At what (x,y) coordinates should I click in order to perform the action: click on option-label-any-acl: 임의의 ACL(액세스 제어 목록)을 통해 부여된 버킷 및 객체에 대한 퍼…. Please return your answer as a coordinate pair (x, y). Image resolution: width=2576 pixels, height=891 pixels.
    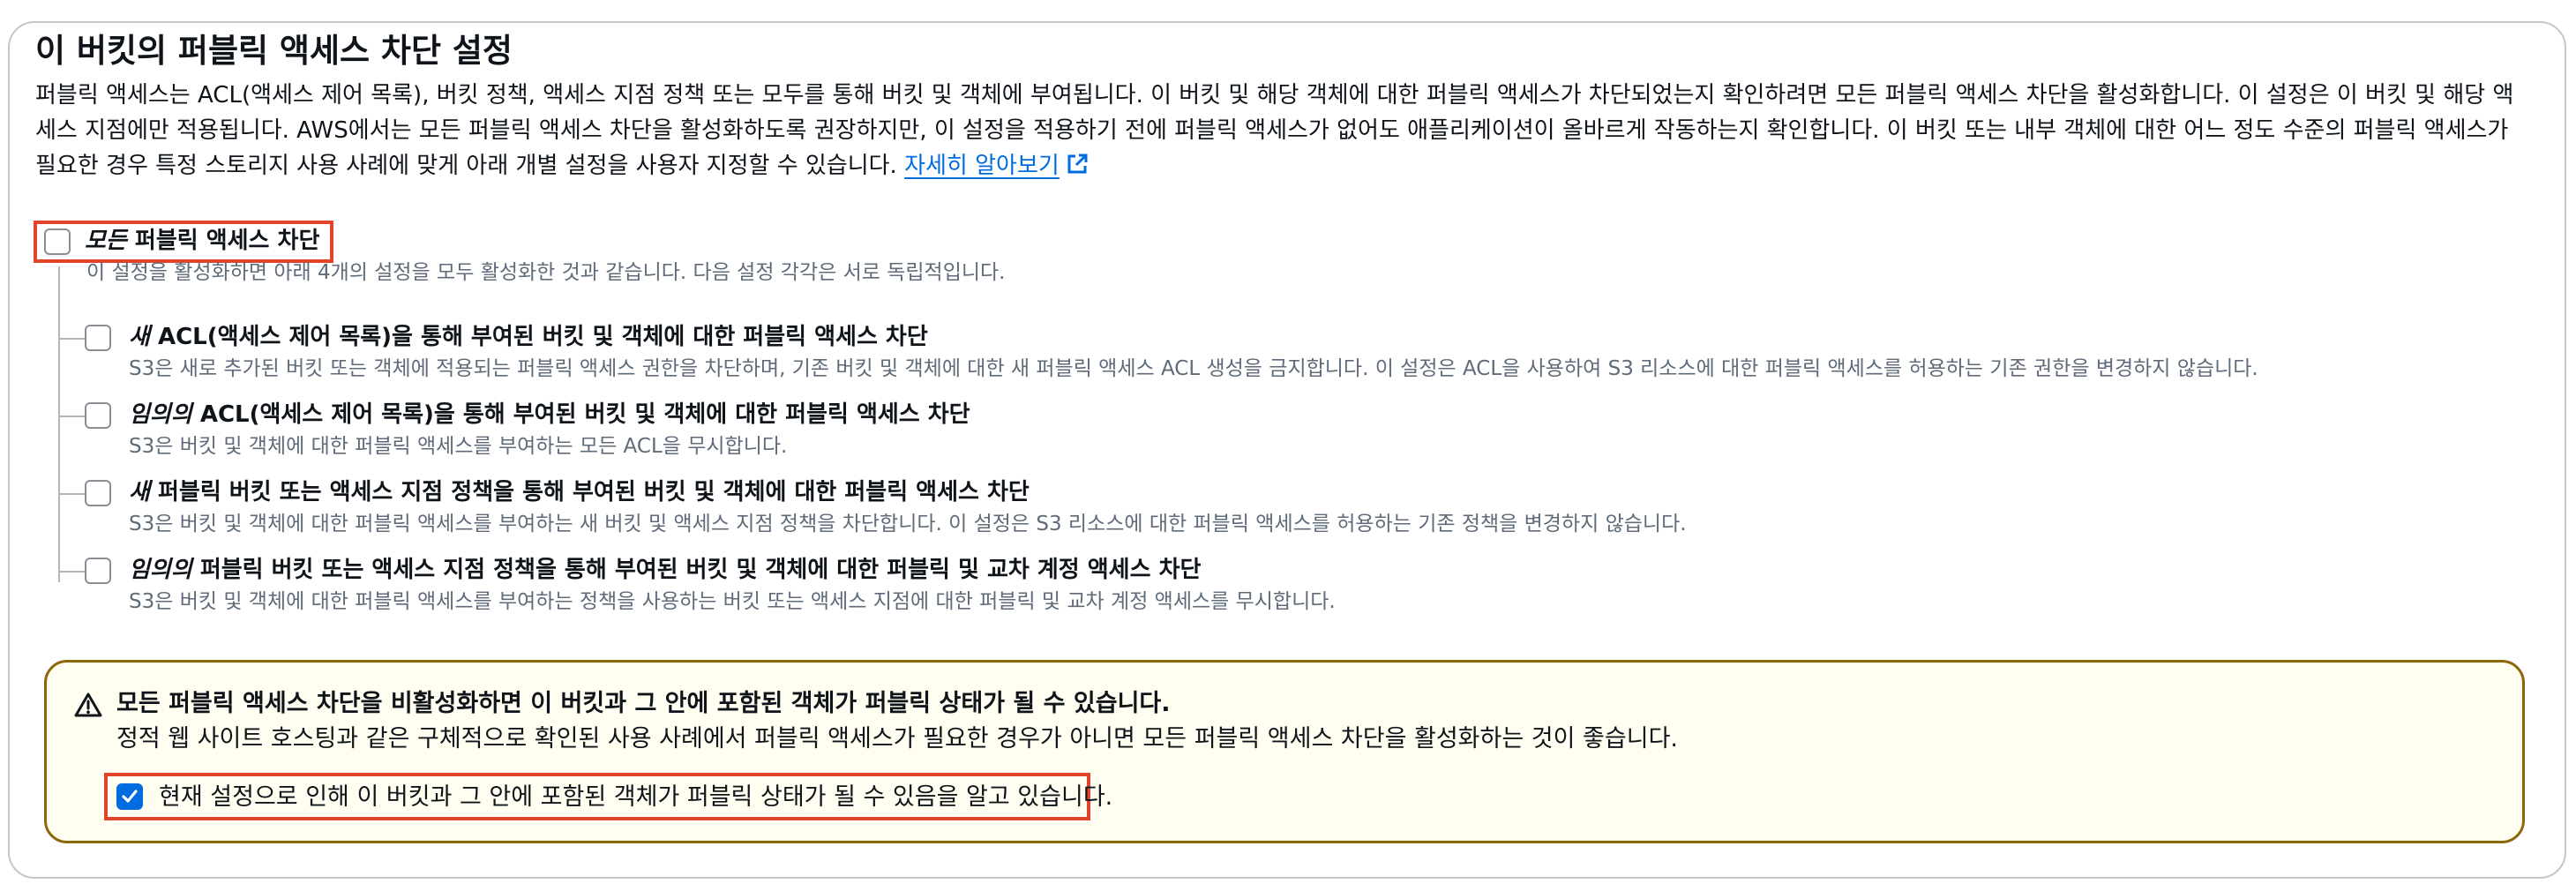
    Looking at the image, I should click on (550, 415).